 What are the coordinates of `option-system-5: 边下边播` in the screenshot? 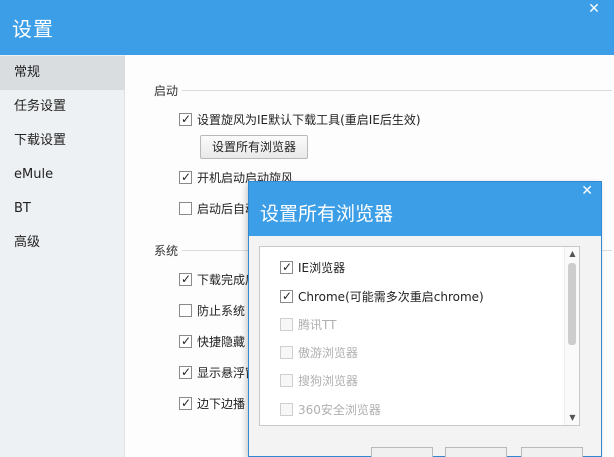 It's located at (212, 403).